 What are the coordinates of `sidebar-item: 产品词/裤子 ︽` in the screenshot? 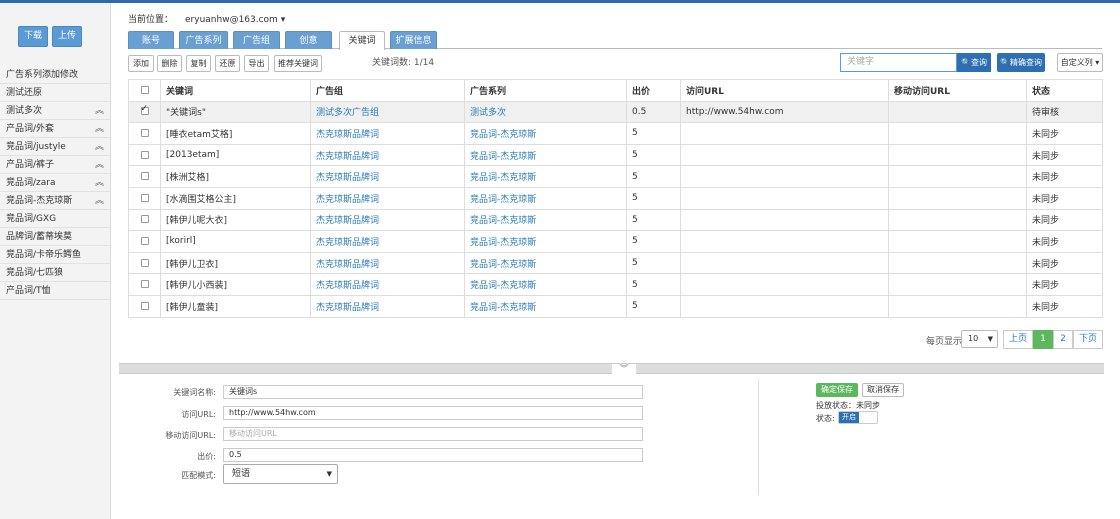 It's located at (55, 165).